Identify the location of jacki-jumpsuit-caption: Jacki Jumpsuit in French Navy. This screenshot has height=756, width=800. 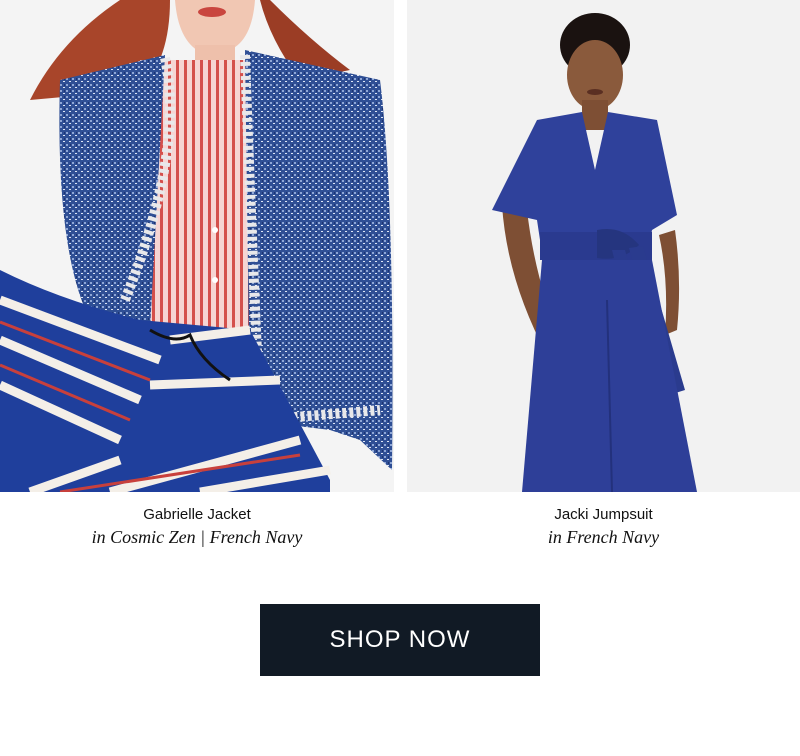
(603, 526).